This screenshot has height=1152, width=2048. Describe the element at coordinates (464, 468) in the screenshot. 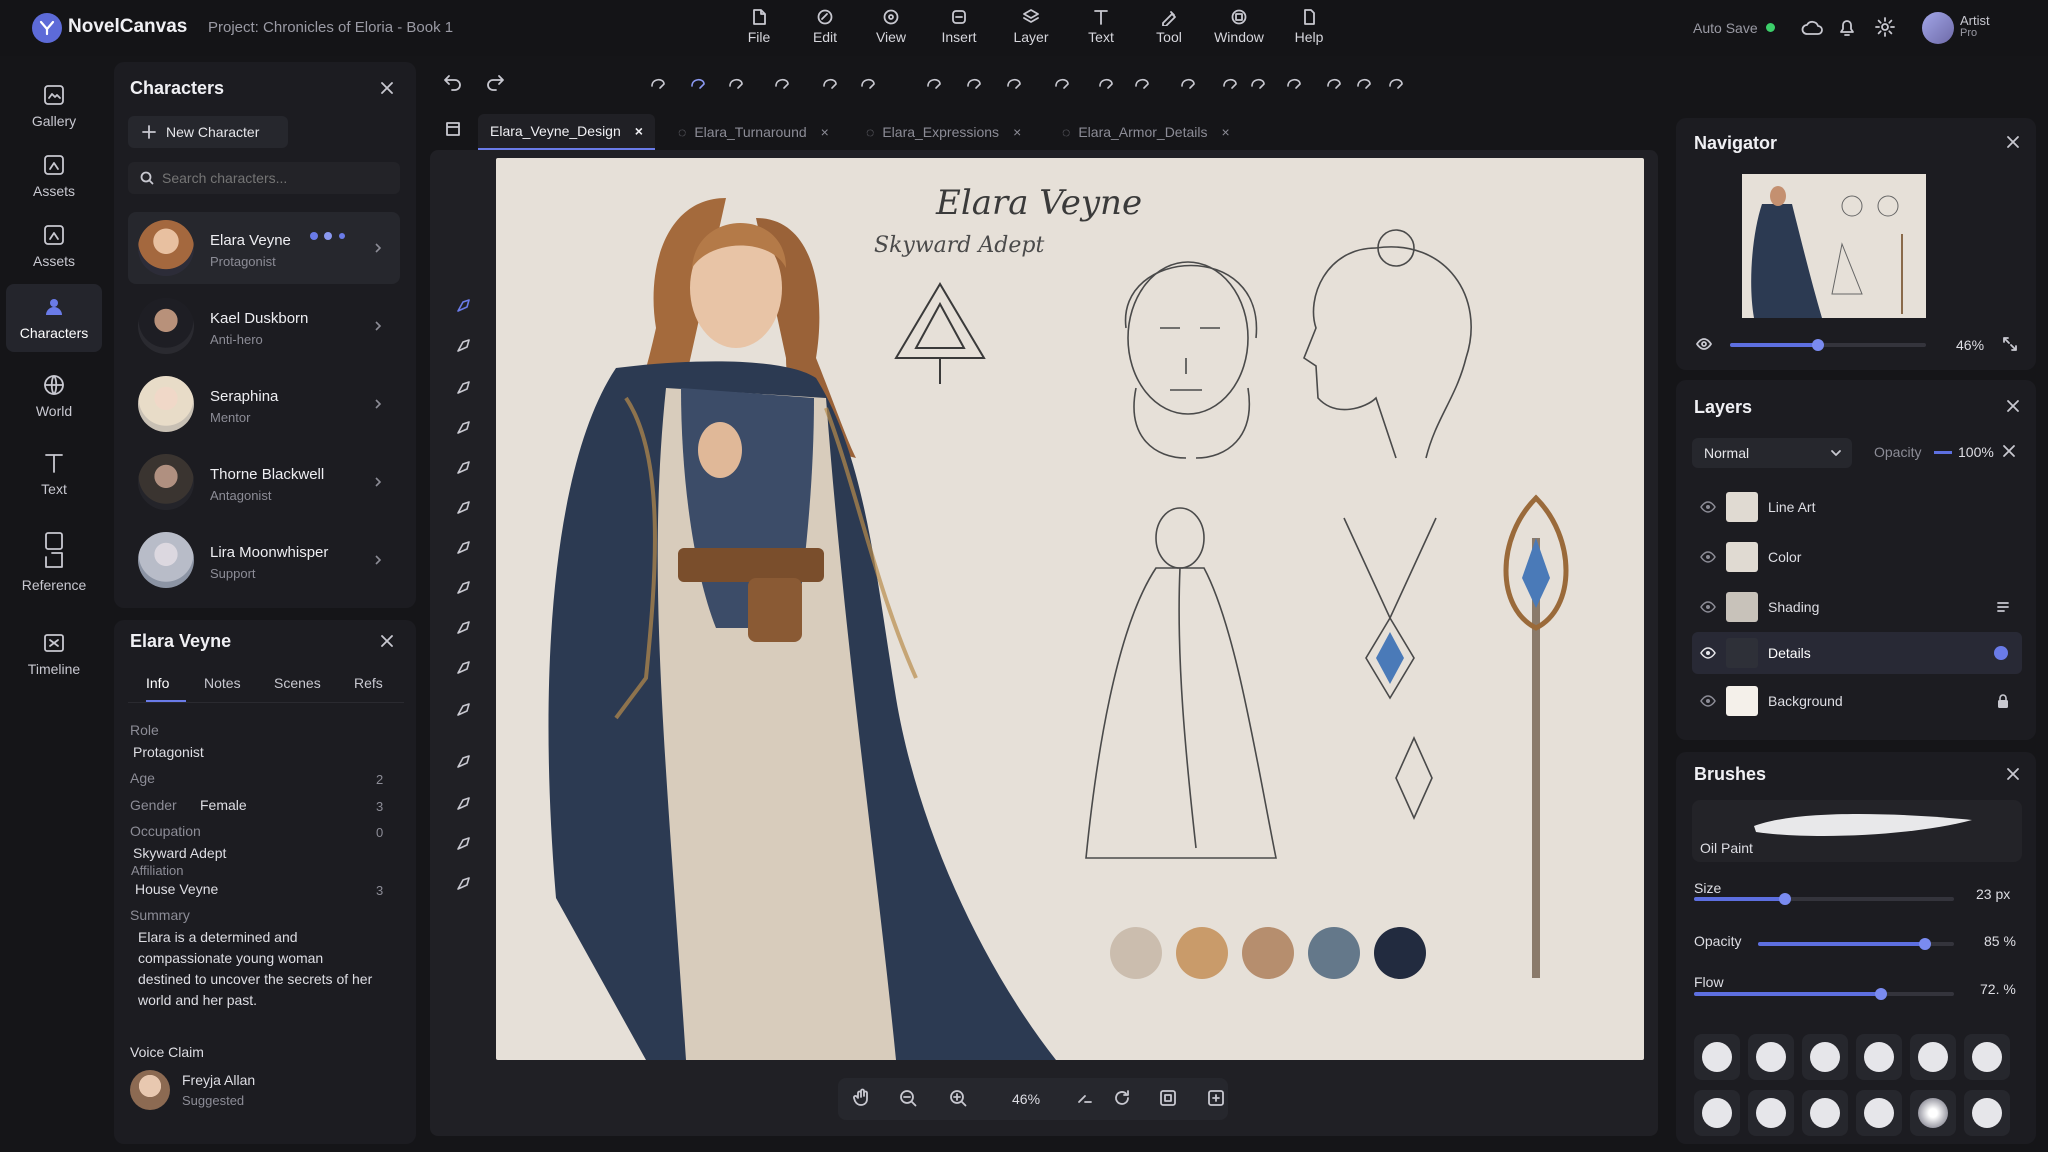

I see `eraser-tool-icon` at that location.